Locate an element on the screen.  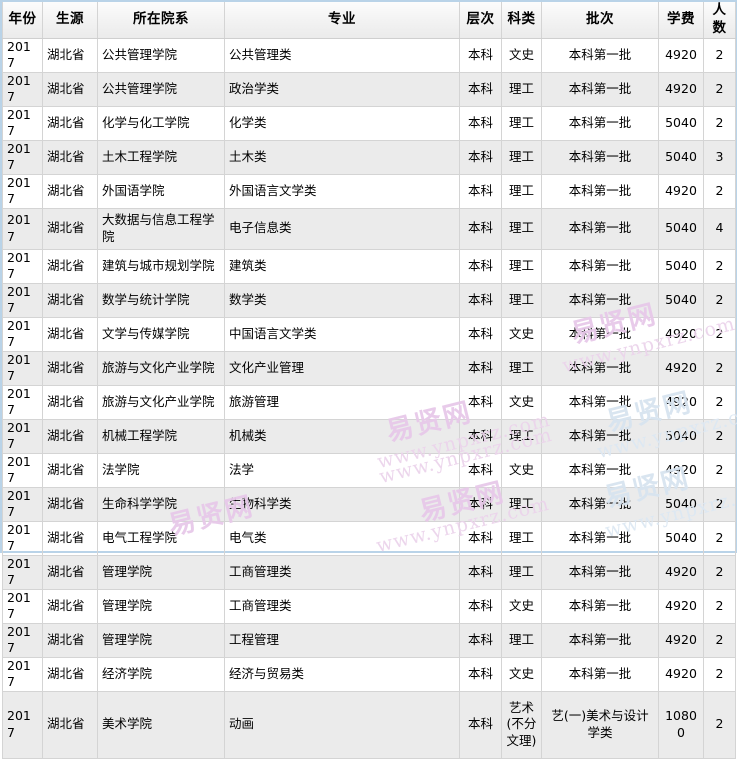
cell-dept: 美术学院 is located at coordinates (161, 724).